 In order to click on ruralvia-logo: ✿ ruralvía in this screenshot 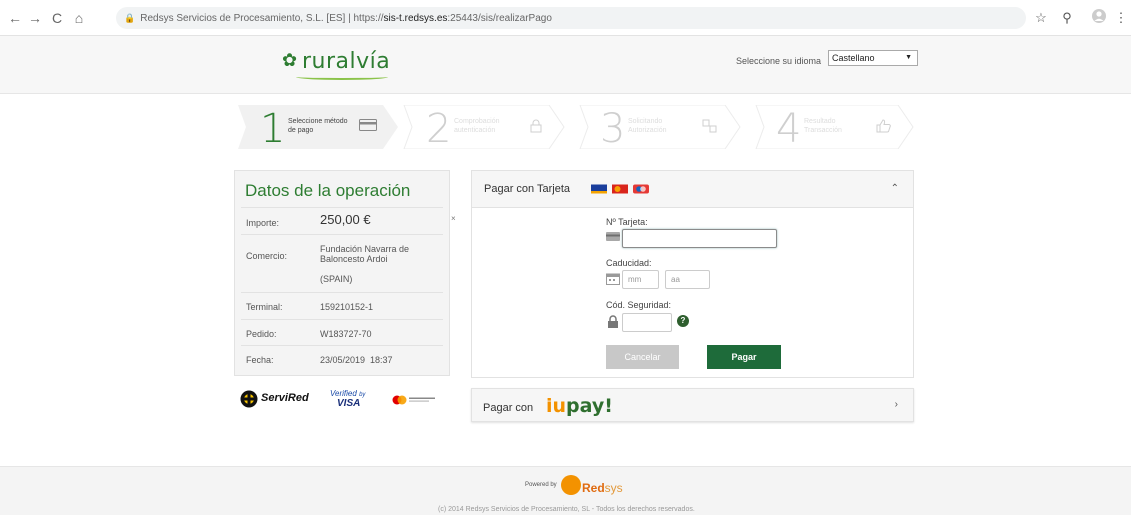, I will do `click(342, 64)`.